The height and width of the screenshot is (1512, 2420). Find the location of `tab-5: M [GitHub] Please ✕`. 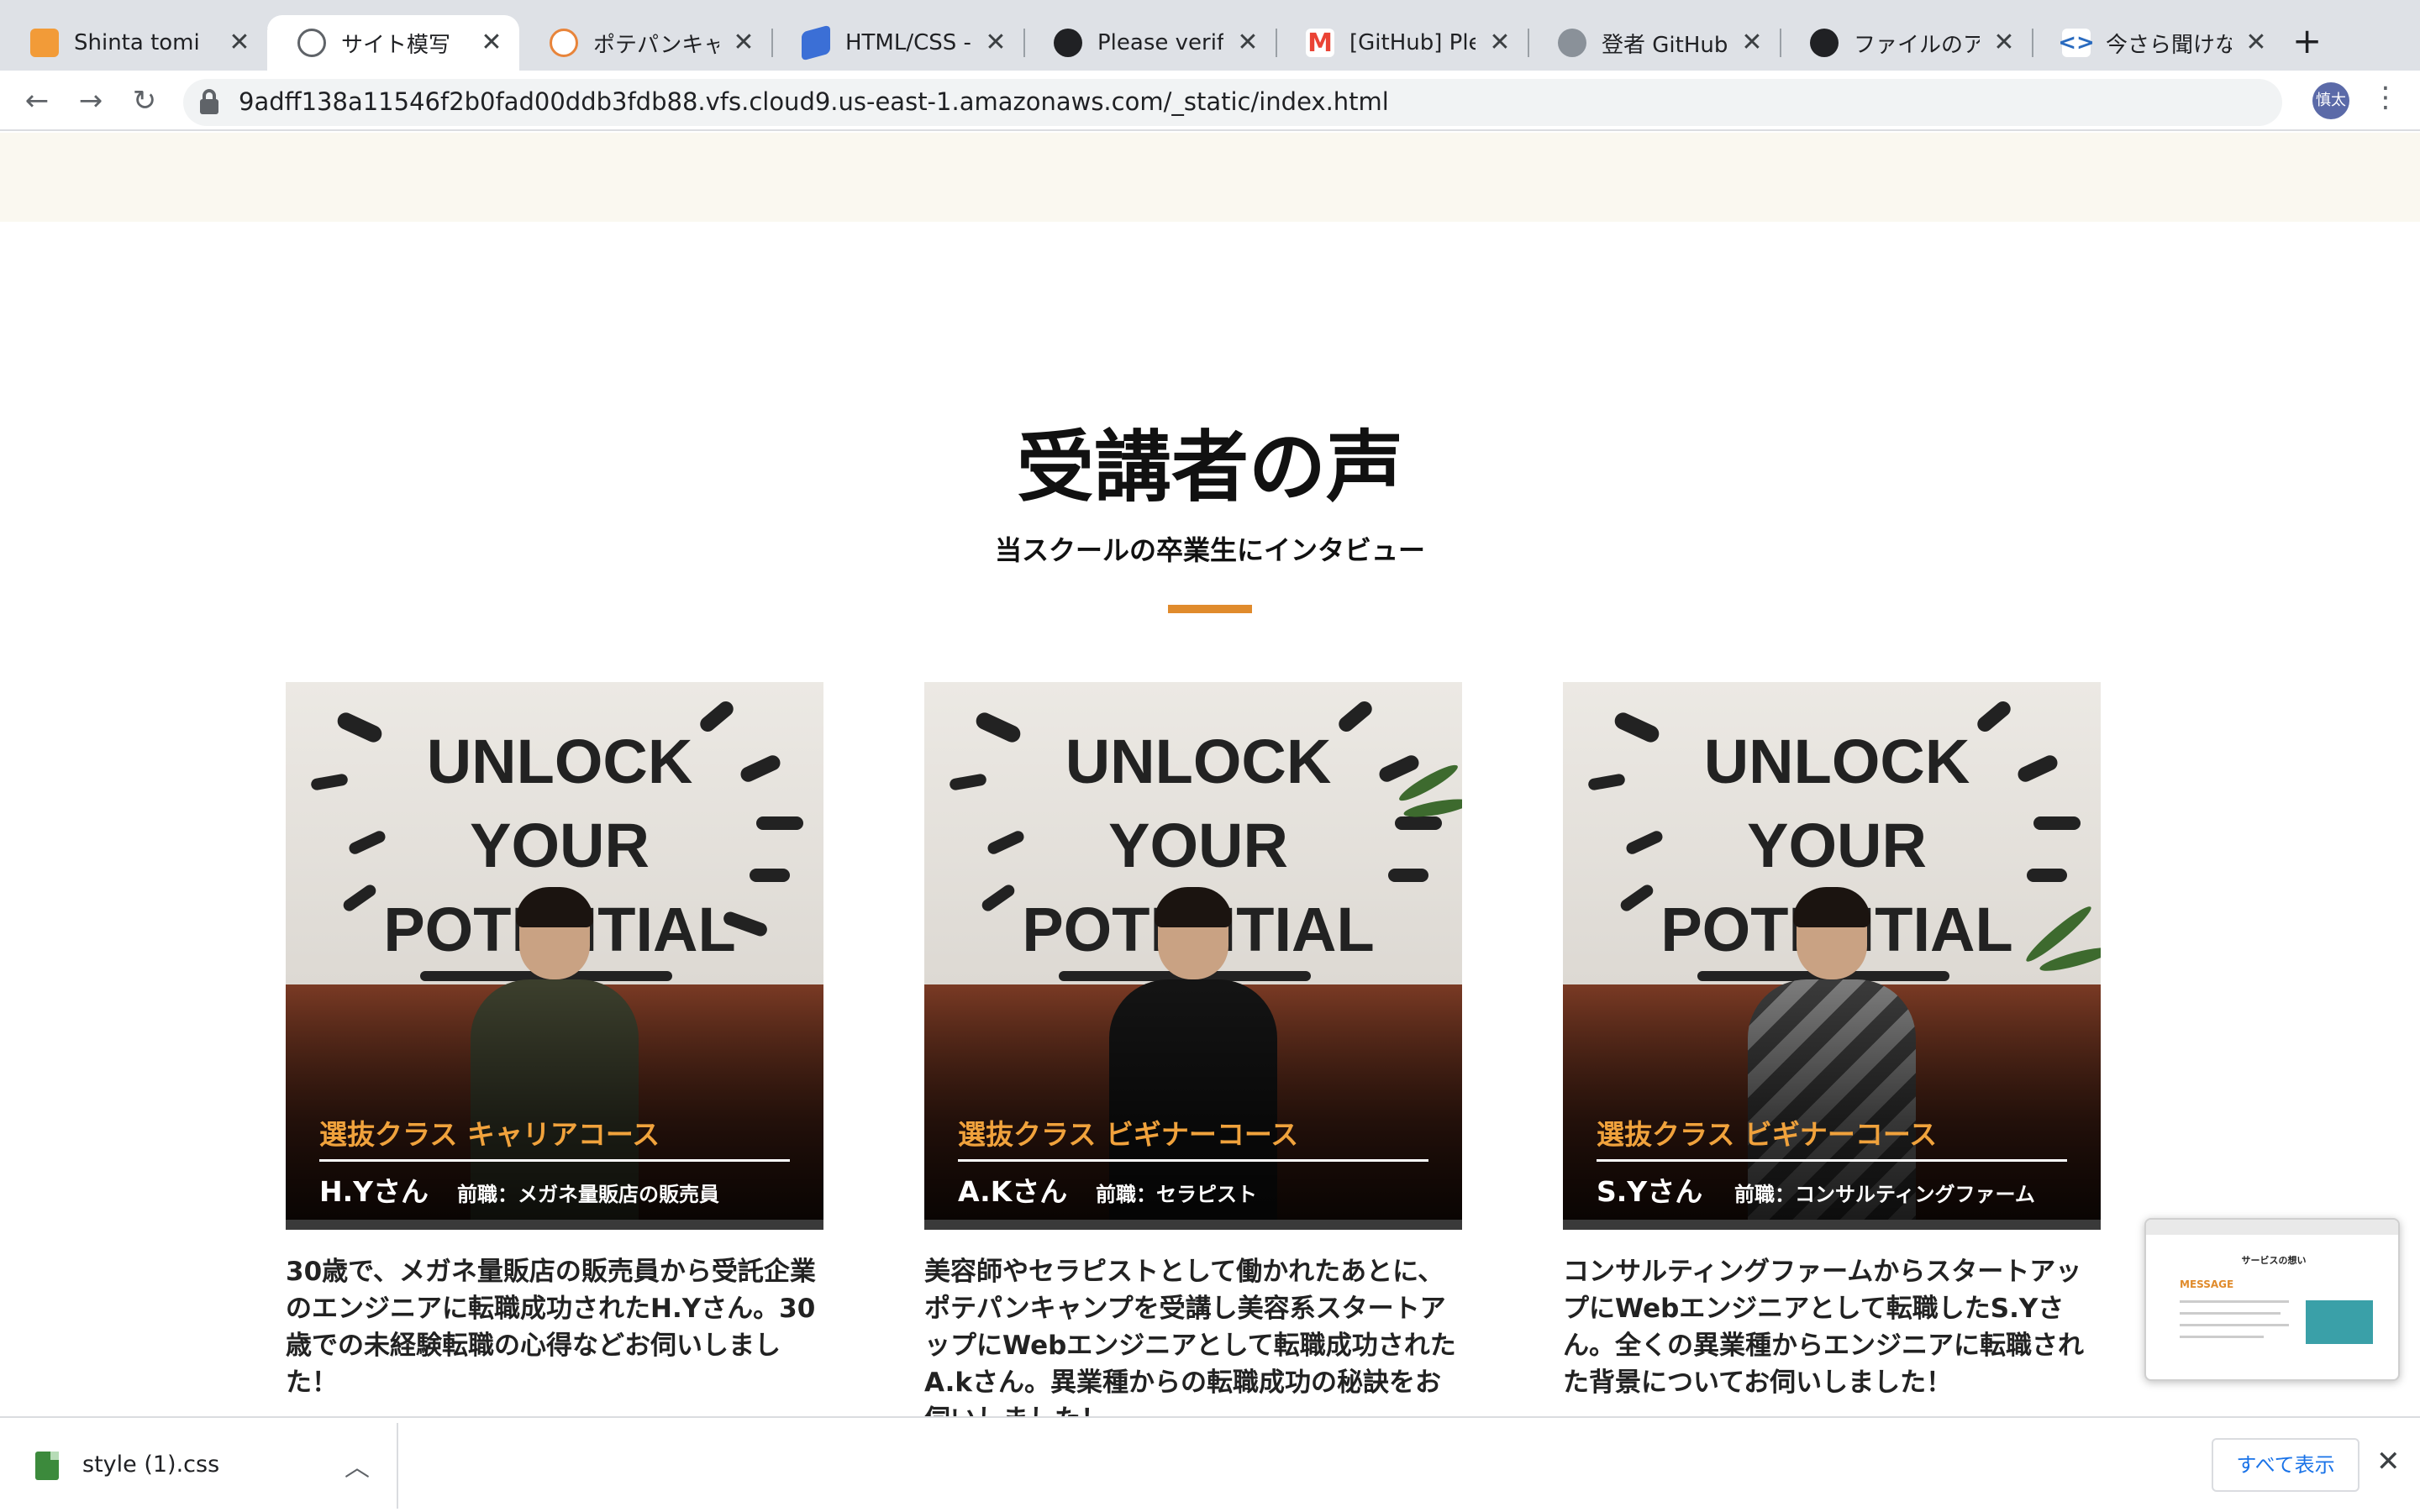

tab-5: M [GitHub] Please ✕ is located at coordinates (1403, 43).